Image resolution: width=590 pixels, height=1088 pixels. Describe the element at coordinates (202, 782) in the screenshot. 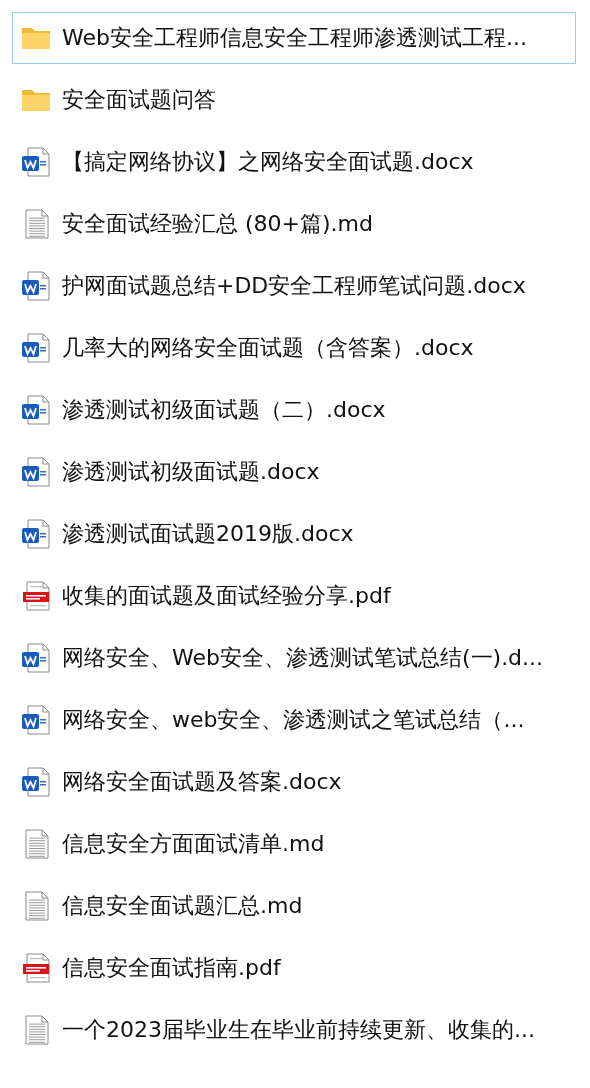

I see `file-name: 网络安全面试题及答案.docx` at that location.